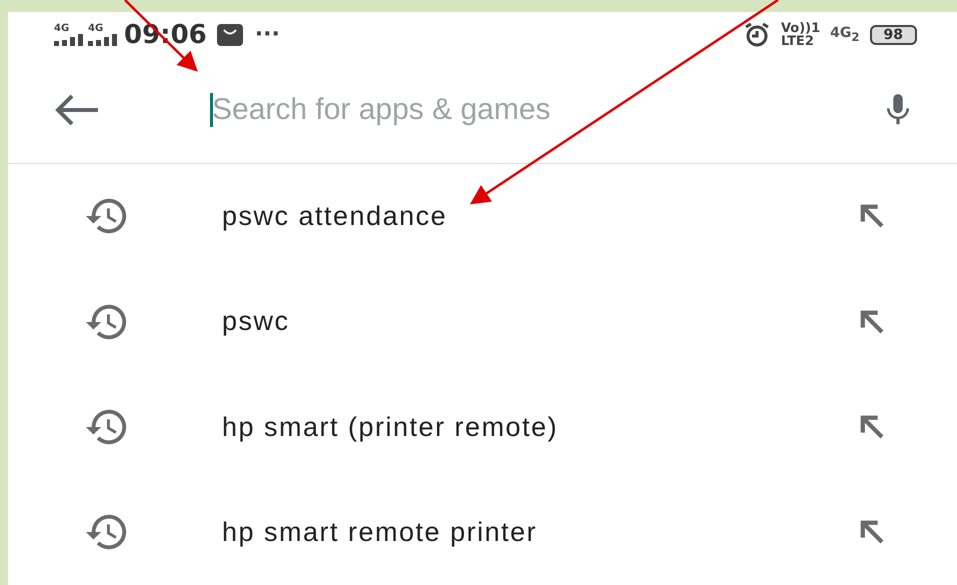 This screenshot has height=585, width=957. Describe the element at coordinates (229, 35) in the screenshot. I see `shopping-bag-icon` at that location.